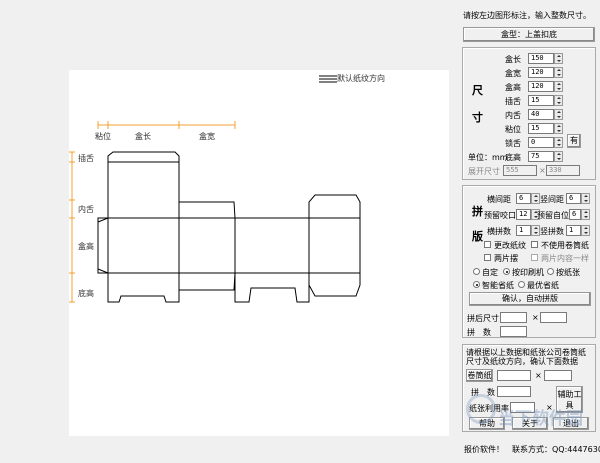  Describe the element at coordinates (103, 136) in the screenshot. I see `dim-label-glue: 粘位` at that location.